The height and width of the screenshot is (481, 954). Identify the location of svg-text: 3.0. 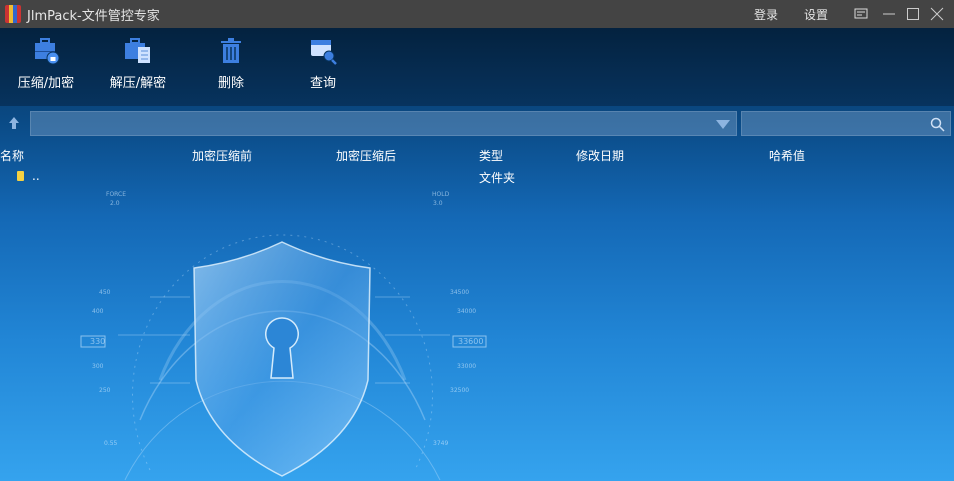
(438, 203).